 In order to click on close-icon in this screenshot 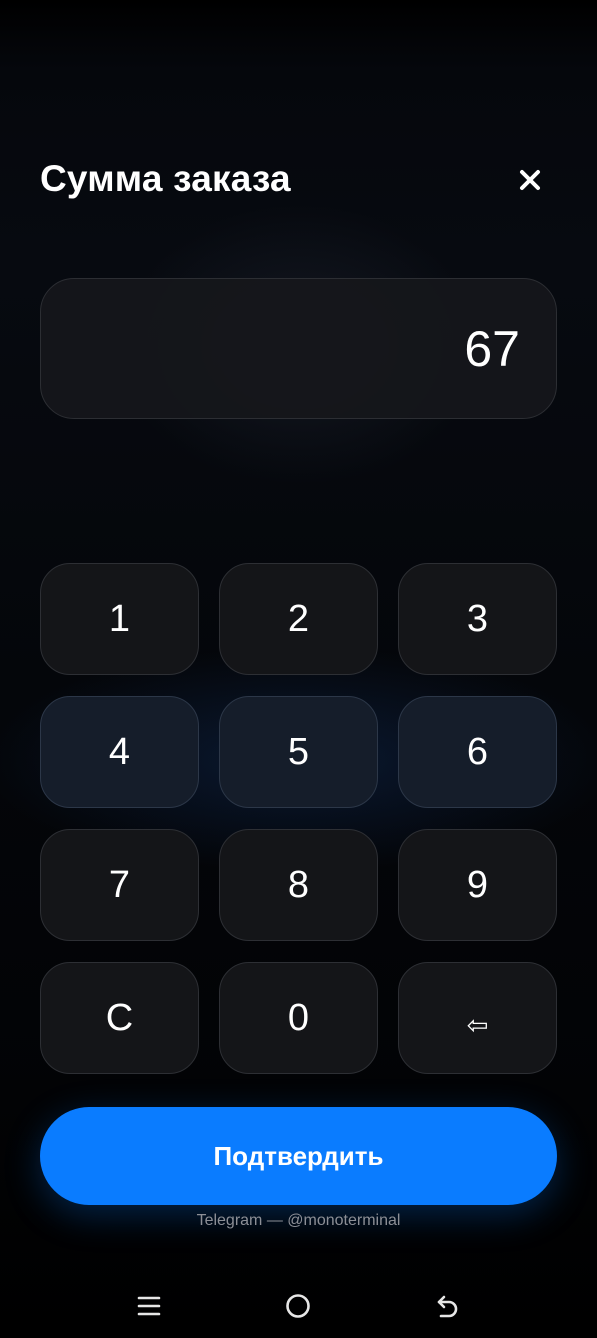, I will do `click(530, 180)`.